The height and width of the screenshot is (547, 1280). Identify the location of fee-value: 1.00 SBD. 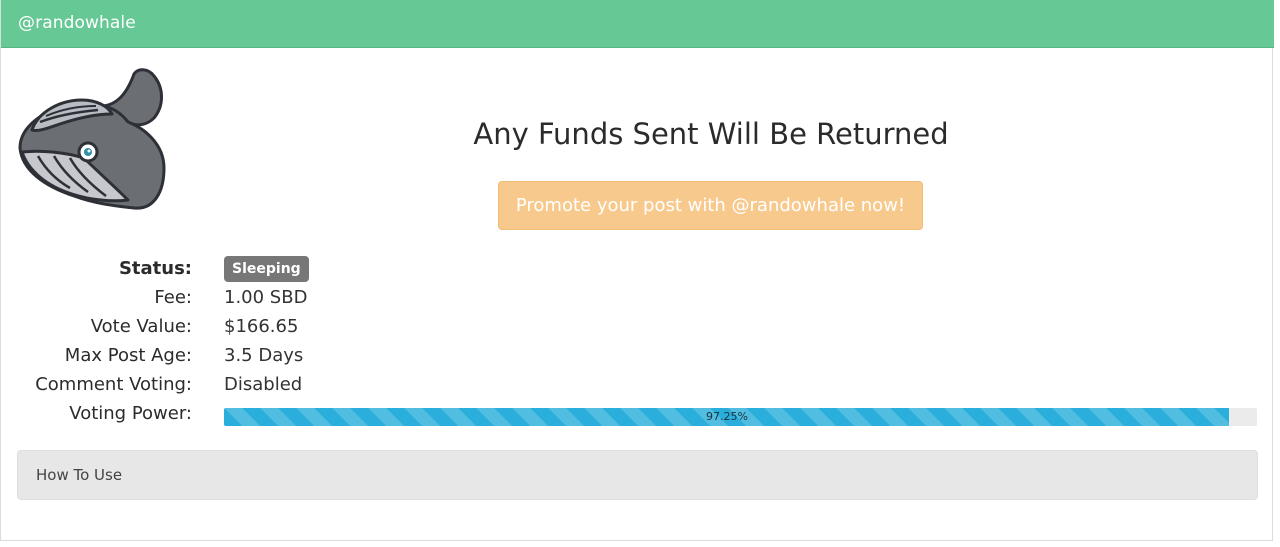
(266, 297).